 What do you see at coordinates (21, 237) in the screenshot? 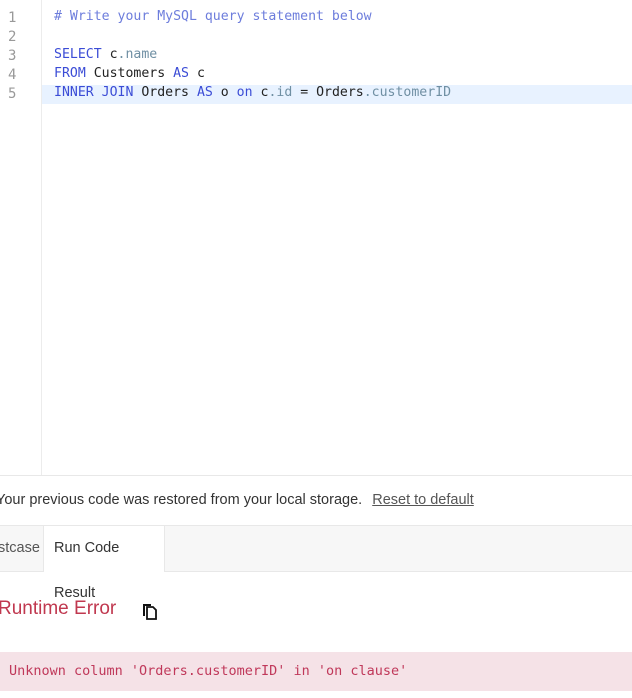
I see `line-number-gutter: 1 2 3 4 5` at bounding box center [21, 237].